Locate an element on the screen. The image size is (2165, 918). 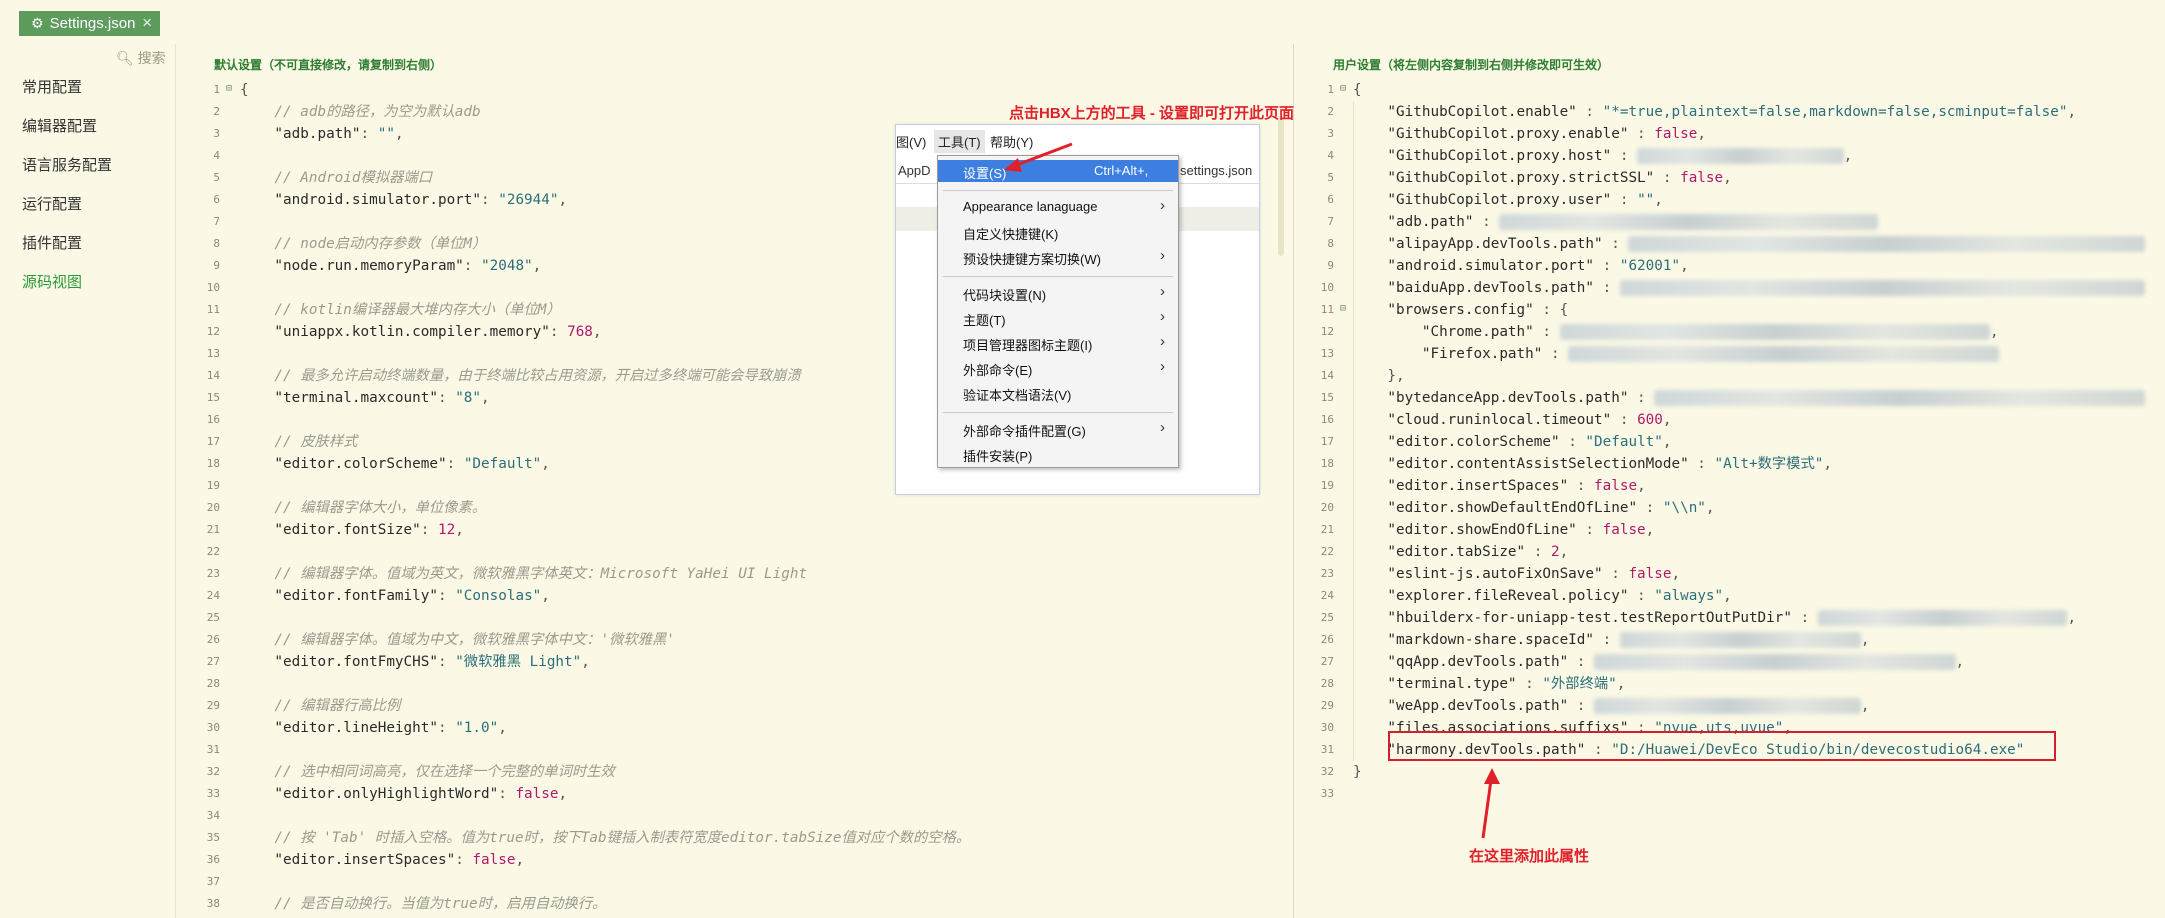
menu-item-label: 自定义快捷键(K) is located at coordinates (1011, 234).